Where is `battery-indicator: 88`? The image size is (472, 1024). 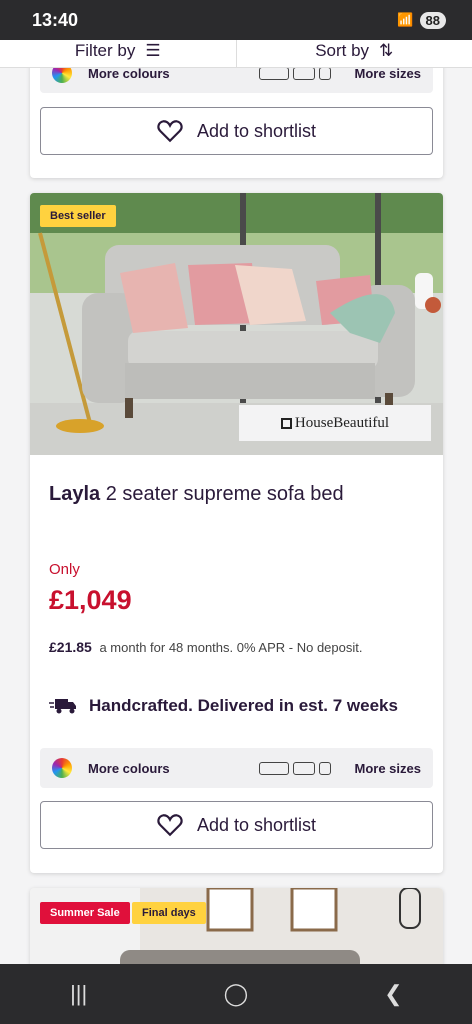 battery-indicator: 88 is located at coordinates (432, 20).